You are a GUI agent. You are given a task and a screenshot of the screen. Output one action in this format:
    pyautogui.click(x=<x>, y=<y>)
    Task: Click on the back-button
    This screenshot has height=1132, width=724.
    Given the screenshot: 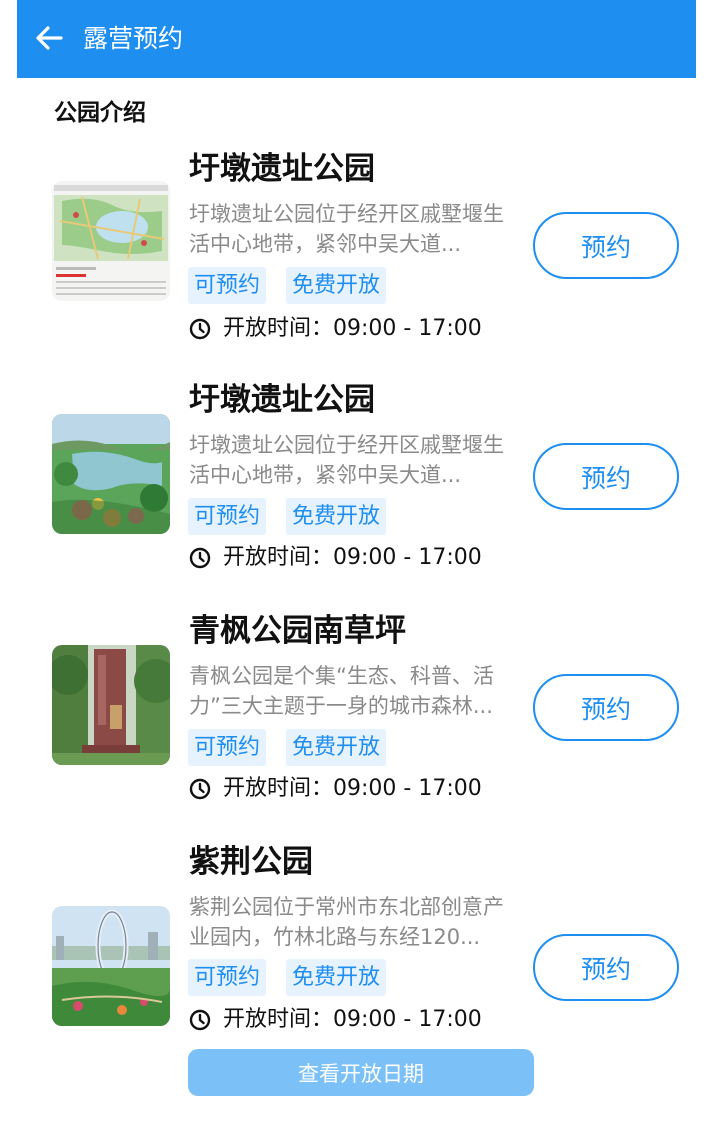 What is the action you would take?
    pyautogui.click(x=49, y=38)
    